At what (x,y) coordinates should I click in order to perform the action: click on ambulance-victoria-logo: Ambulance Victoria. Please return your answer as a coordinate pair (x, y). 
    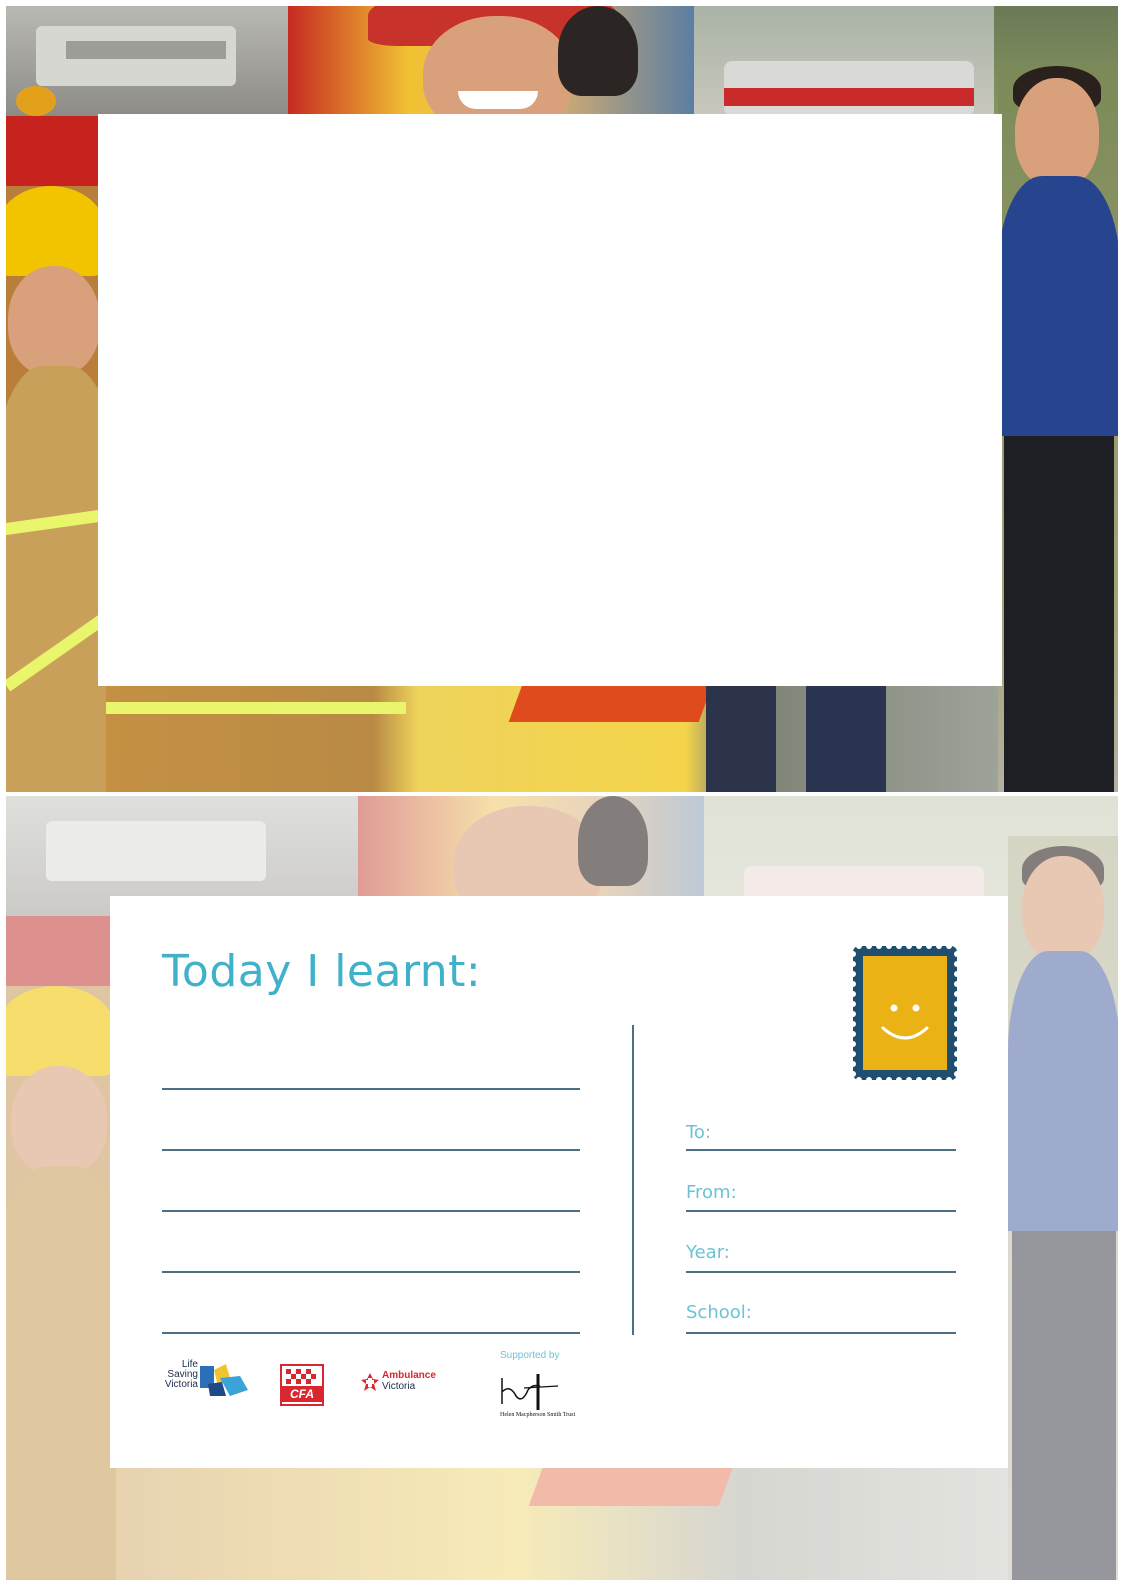
    Looking at the image, I should click on (405, 1384).